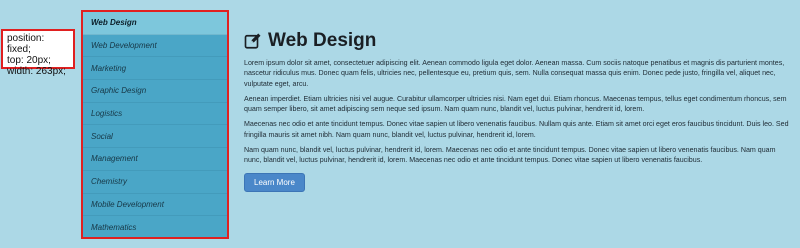 The width and height of the screenshot is (800, 248). Describe the element at coordinates (155, 226) in the screenshot. I see `sidebar-item-mathematics: Mathematics` at that location.